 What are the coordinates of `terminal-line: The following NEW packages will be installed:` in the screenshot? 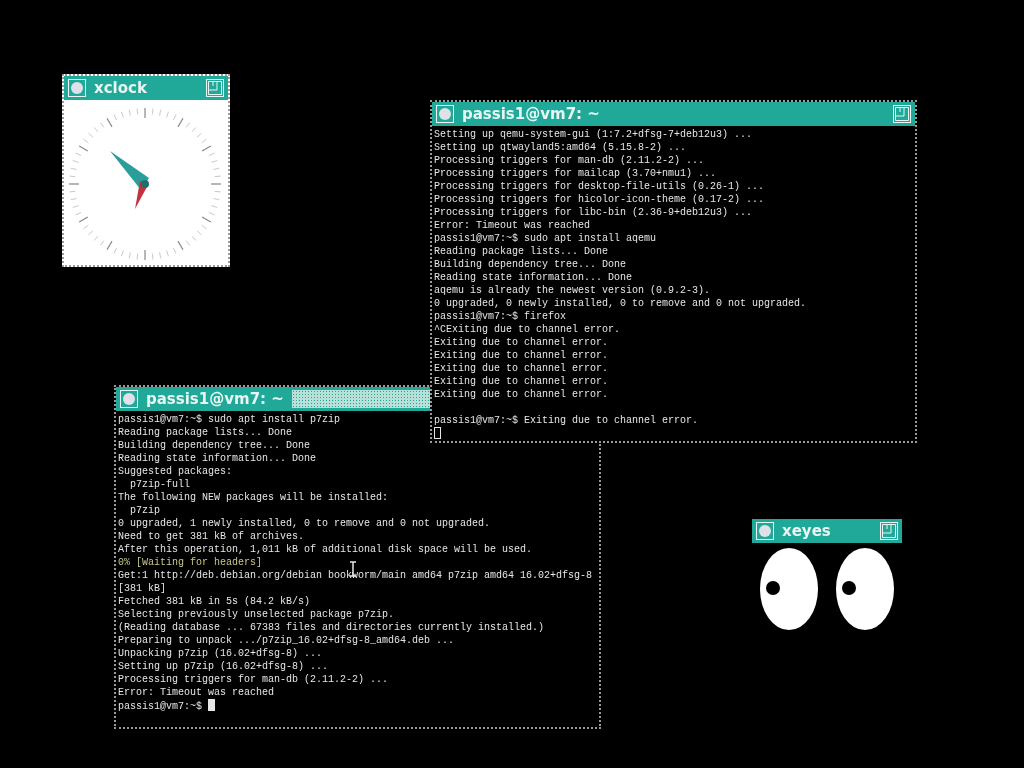 It's located at (253, 497).